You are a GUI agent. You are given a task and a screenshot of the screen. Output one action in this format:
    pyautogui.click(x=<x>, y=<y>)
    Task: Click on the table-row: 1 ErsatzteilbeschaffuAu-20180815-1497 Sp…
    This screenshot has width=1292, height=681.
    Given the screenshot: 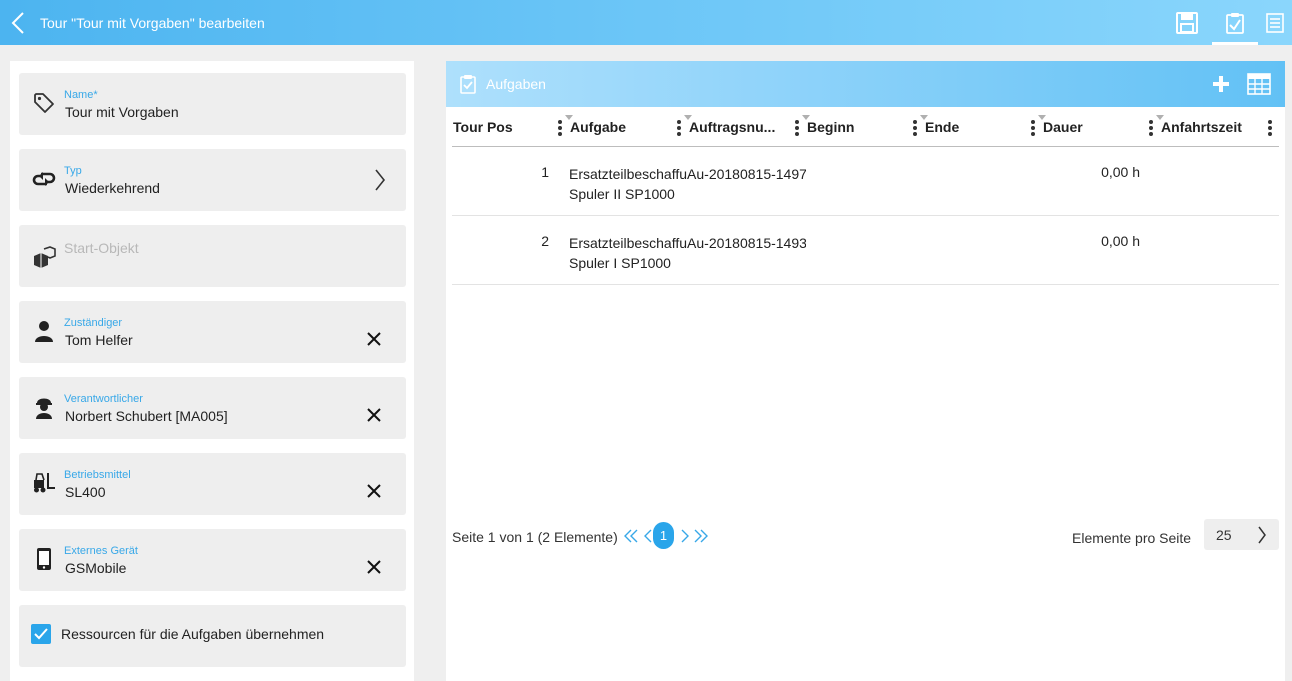 What is the action you would take?
    pyautogui.click(x=865, y=181)
    